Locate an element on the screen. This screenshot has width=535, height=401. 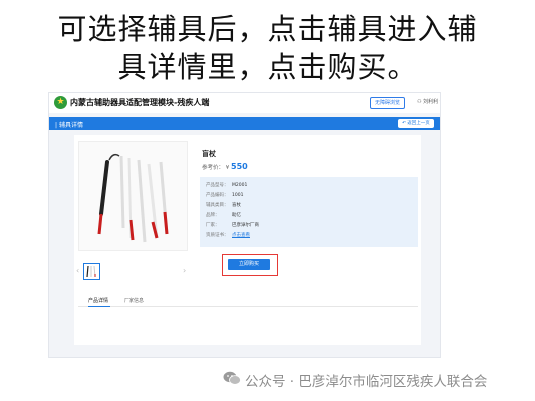
info-row: 产品型号： M2001 is located at coordinates (226, 186).